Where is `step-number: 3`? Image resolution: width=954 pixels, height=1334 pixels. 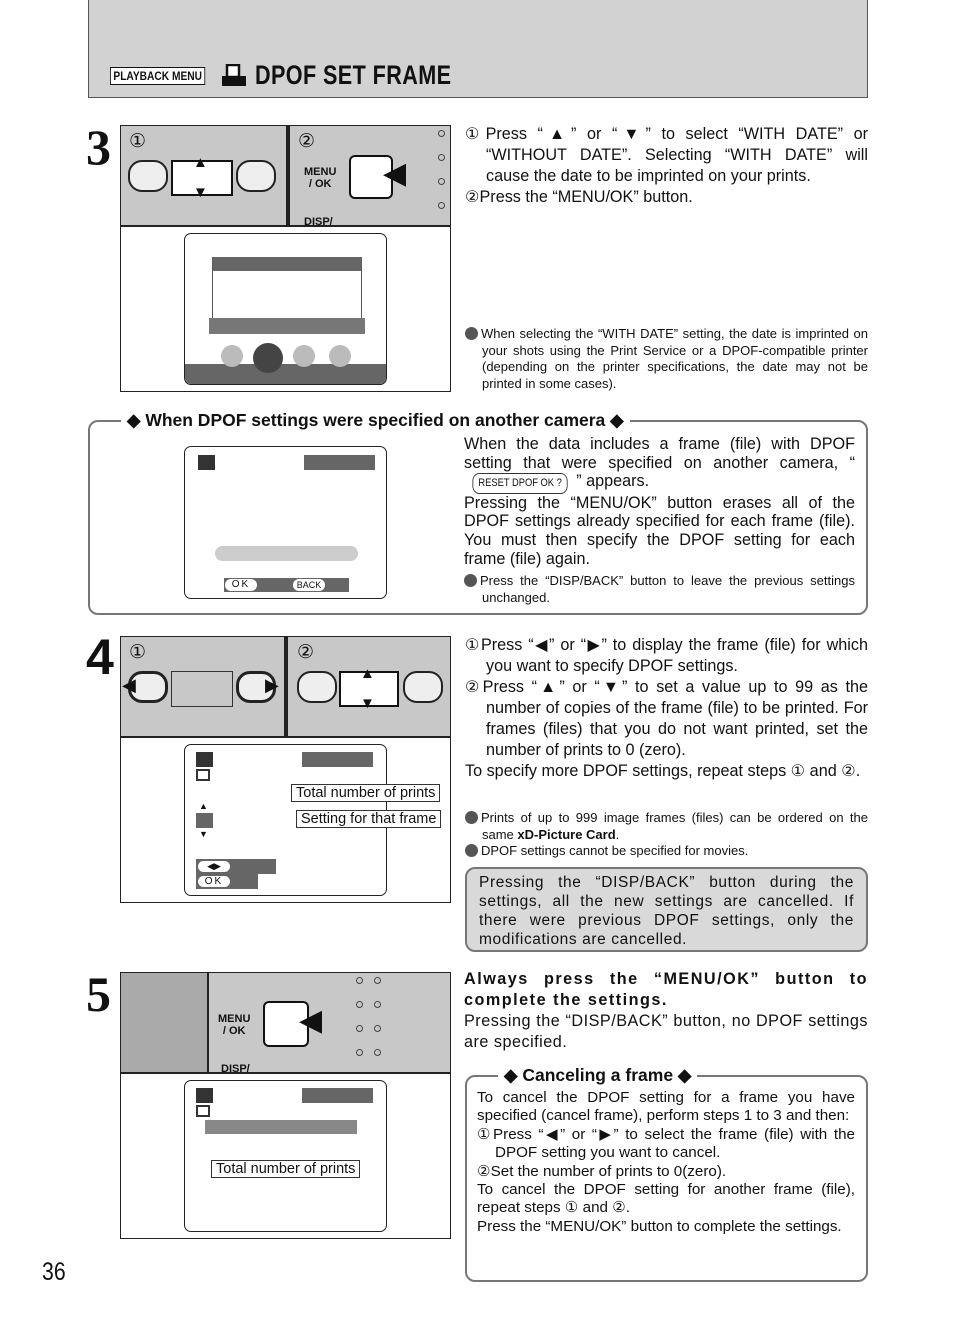 step-number: 3 is located at coordinates (98, 147).